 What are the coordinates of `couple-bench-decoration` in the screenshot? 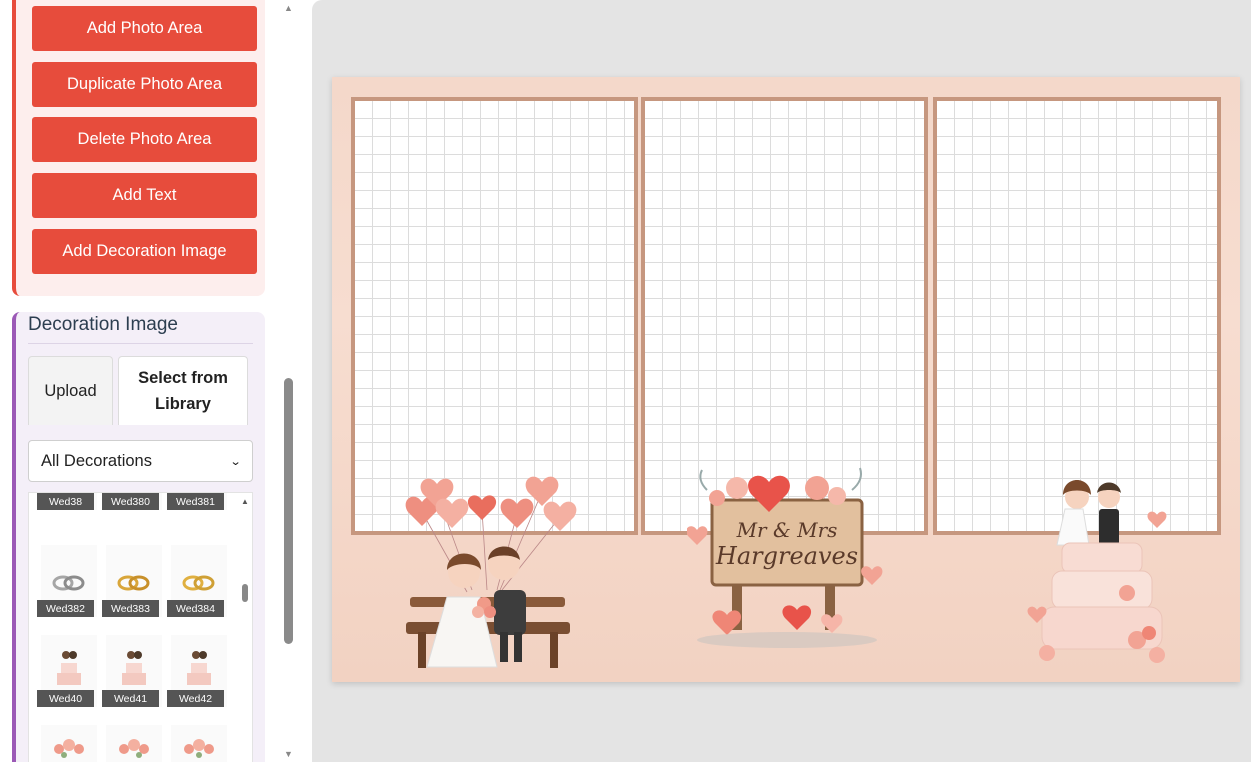 It's located at (487, 574).